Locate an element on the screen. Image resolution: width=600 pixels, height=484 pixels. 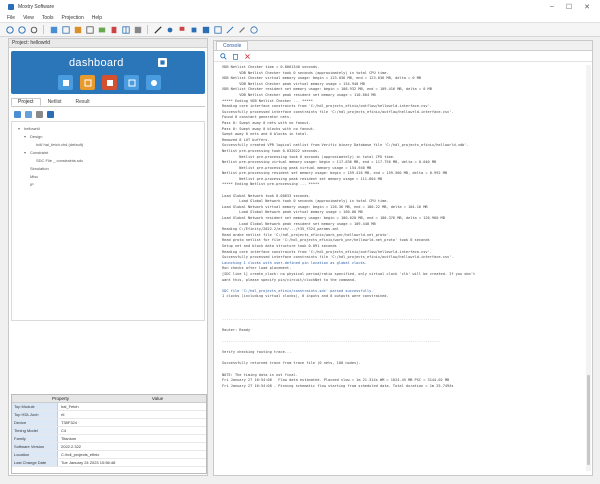
menu-tools: Tools is located at coordinates (48, 18).